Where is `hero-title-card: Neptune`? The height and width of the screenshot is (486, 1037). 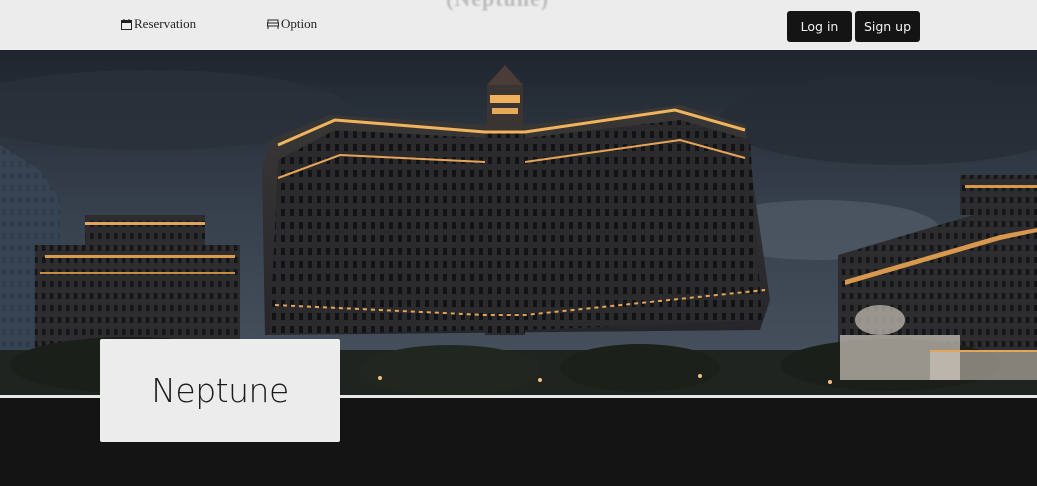
hero-title-card: Neptune is located at coordinates (220, 390).